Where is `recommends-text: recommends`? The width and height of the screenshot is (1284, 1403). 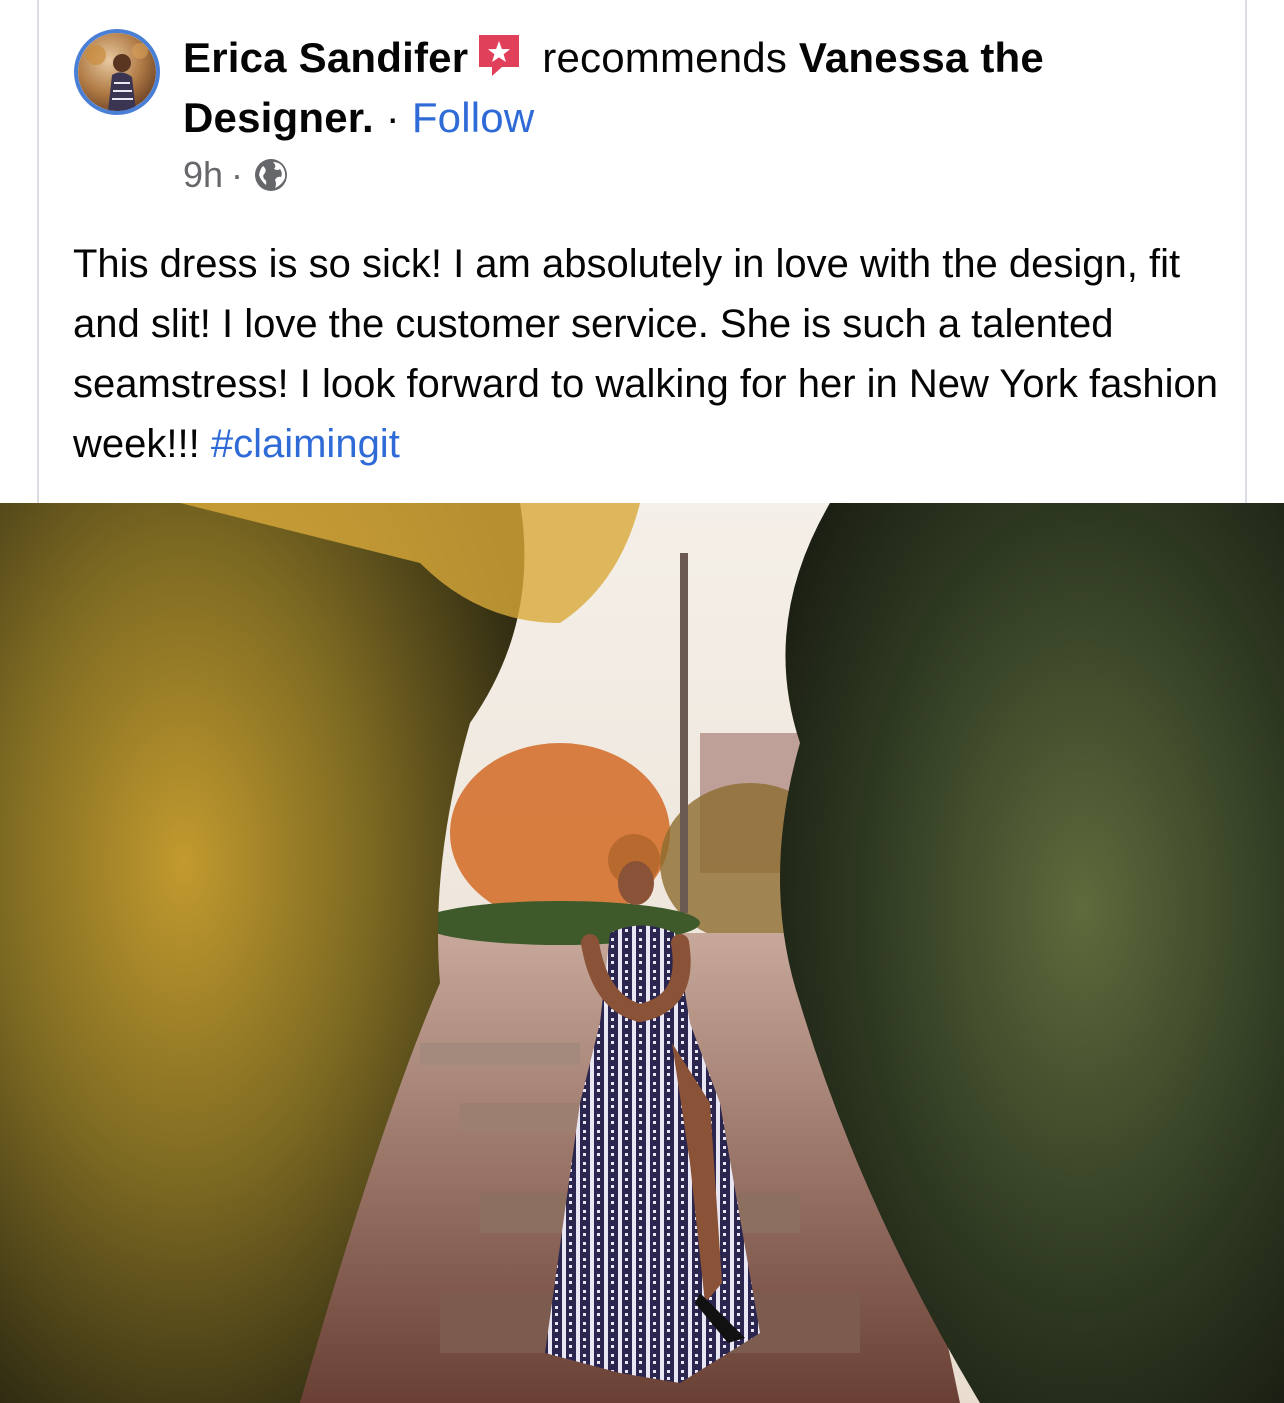 recommends-text: recommends is located at coordinates (665, 57).